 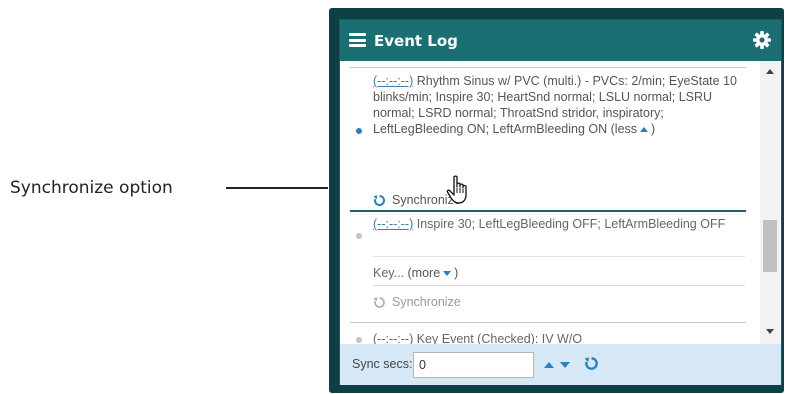 What do you see at coordinates (762, 40) in the screenshot?
I see `gear-icon` at bounding box center [762, 40].